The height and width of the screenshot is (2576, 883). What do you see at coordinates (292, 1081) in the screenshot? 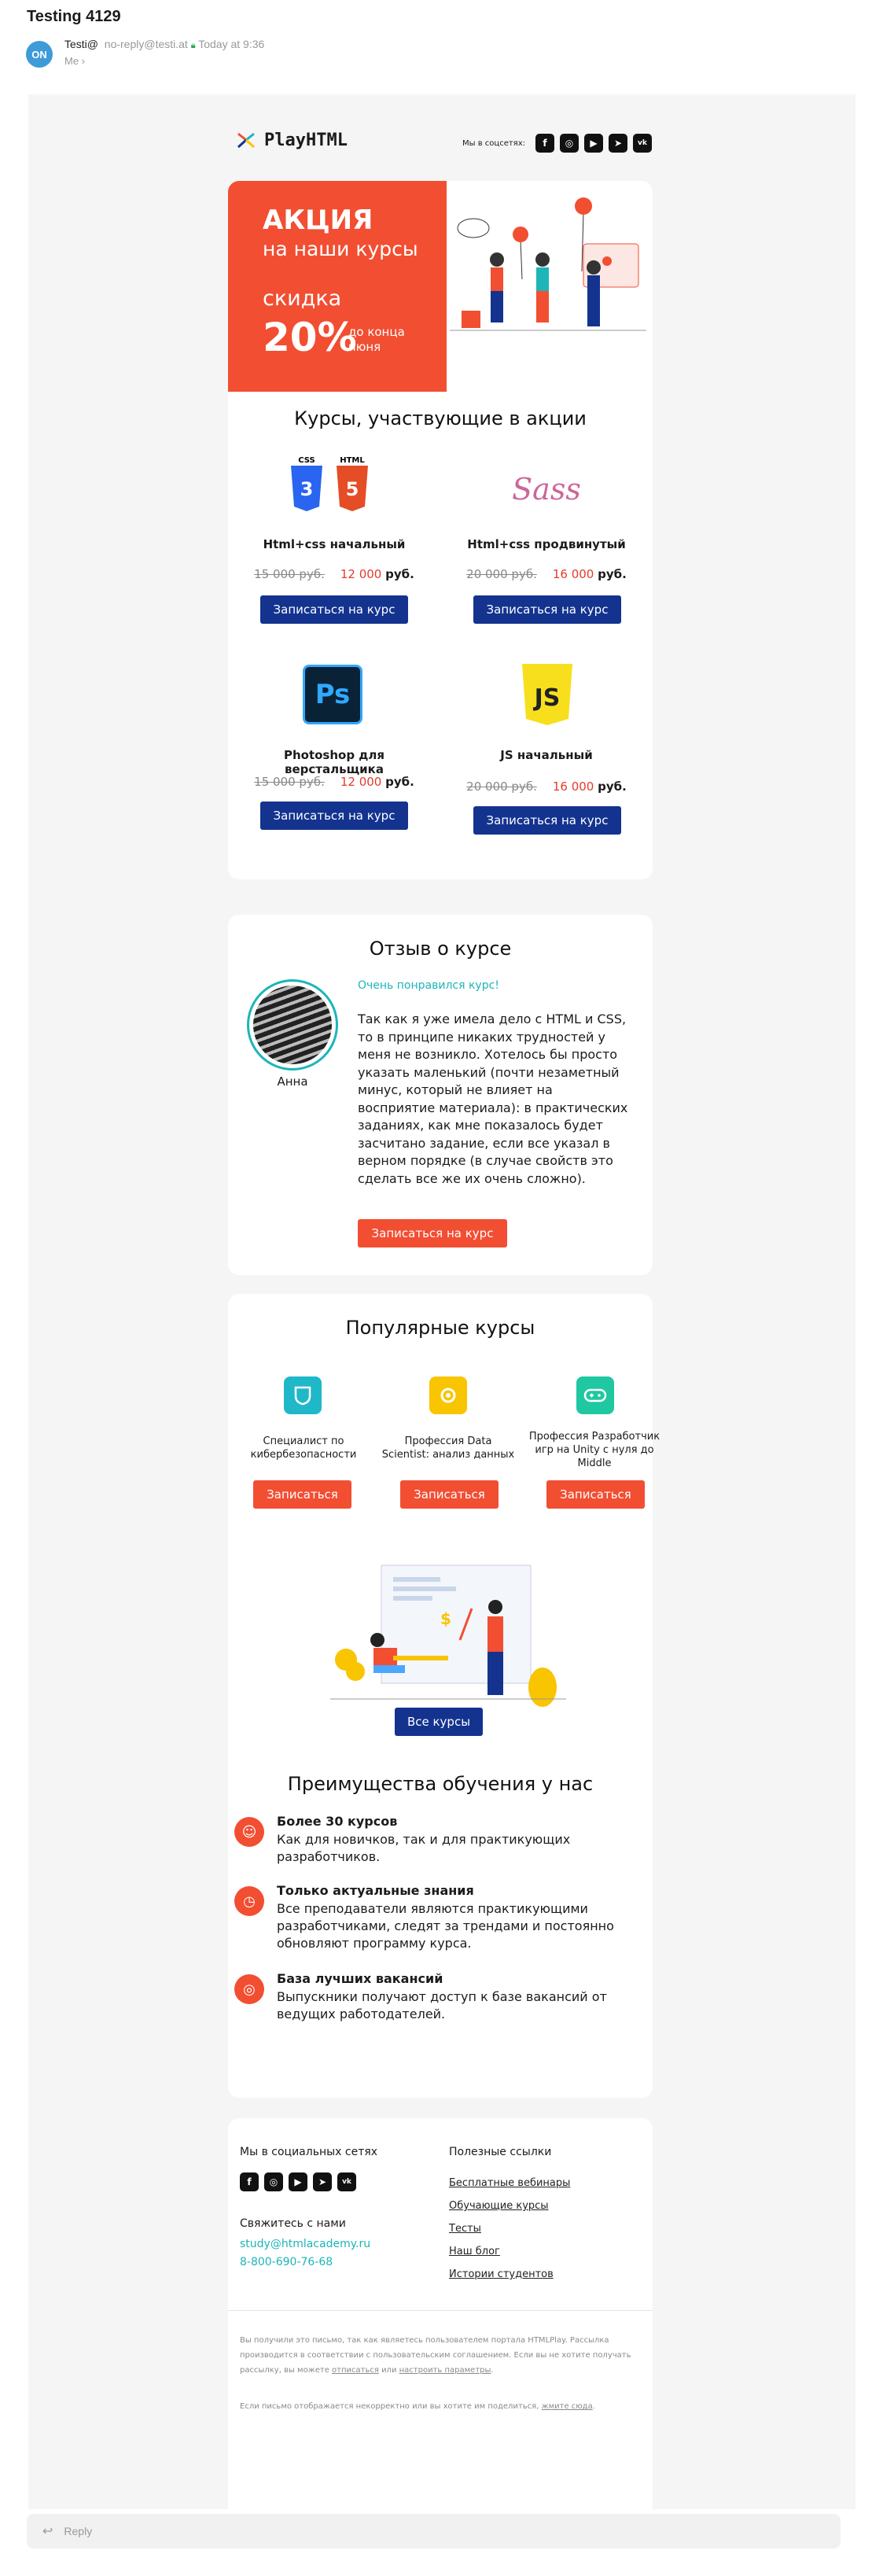
I see `reviewer-name: Анна` at bounding box center [292, 1081].